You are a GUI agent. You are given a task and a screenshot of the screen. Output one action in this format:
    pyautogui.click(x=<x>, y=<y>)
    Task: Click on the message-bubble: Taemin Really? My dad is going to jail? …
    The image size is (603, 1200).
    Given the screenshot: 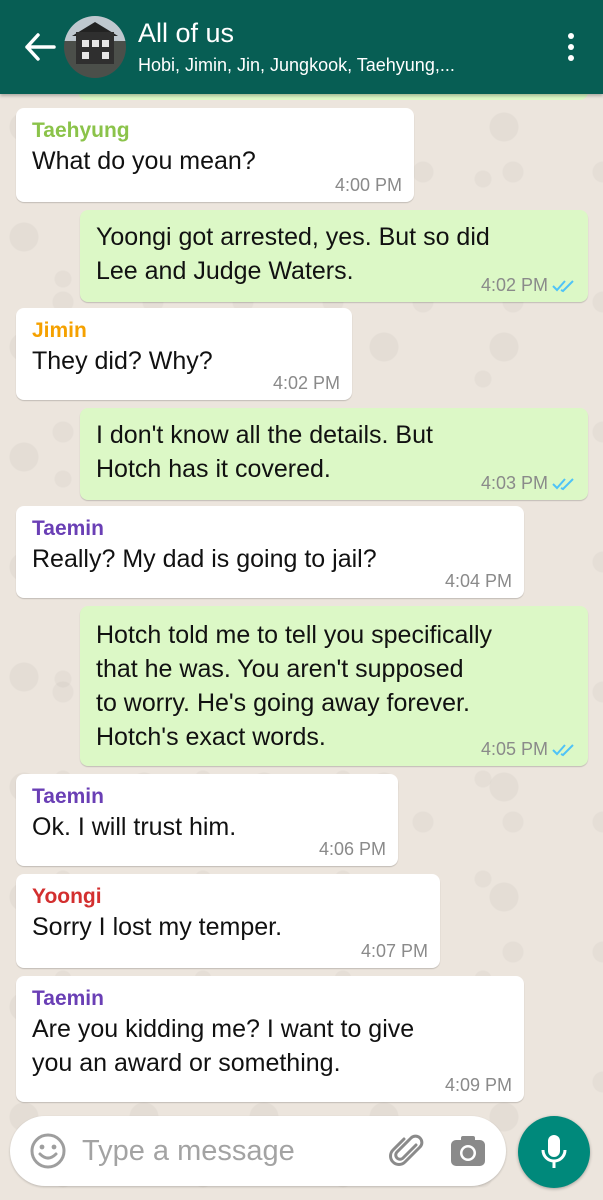 What is the action you would take?
    pyautogui.click(x=270, y=552)
    